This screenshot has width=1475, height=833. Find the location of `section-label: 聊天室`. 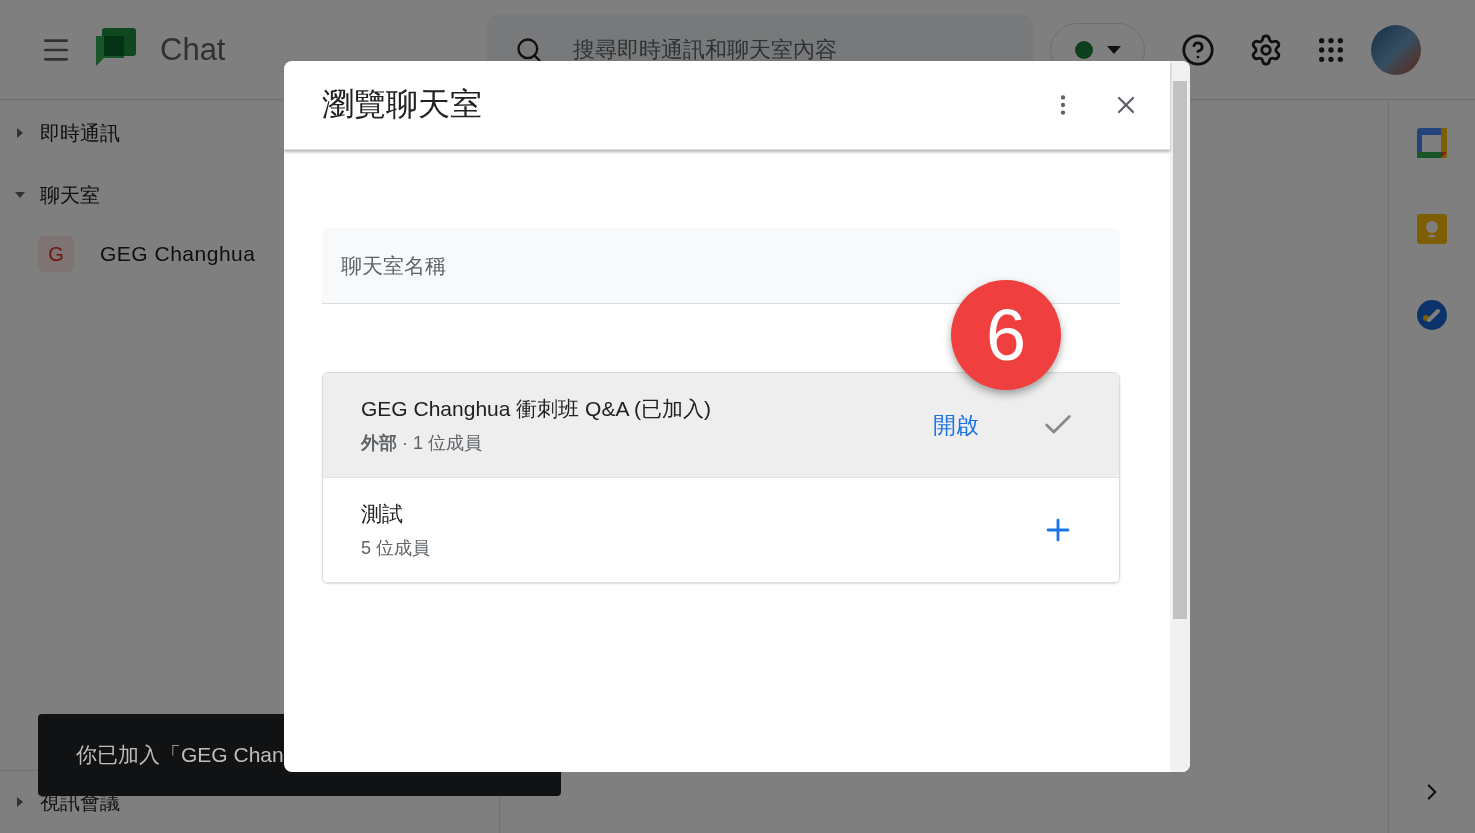

section-label: 聊天室 is located at coordinates (70, 195).